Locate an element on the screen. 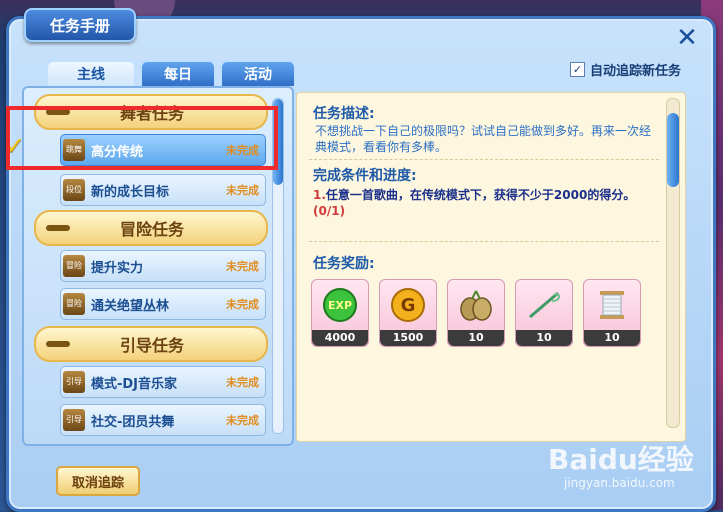 The image size is (723, 512). close-icon: ✕ is located at coordinates (687, 38).